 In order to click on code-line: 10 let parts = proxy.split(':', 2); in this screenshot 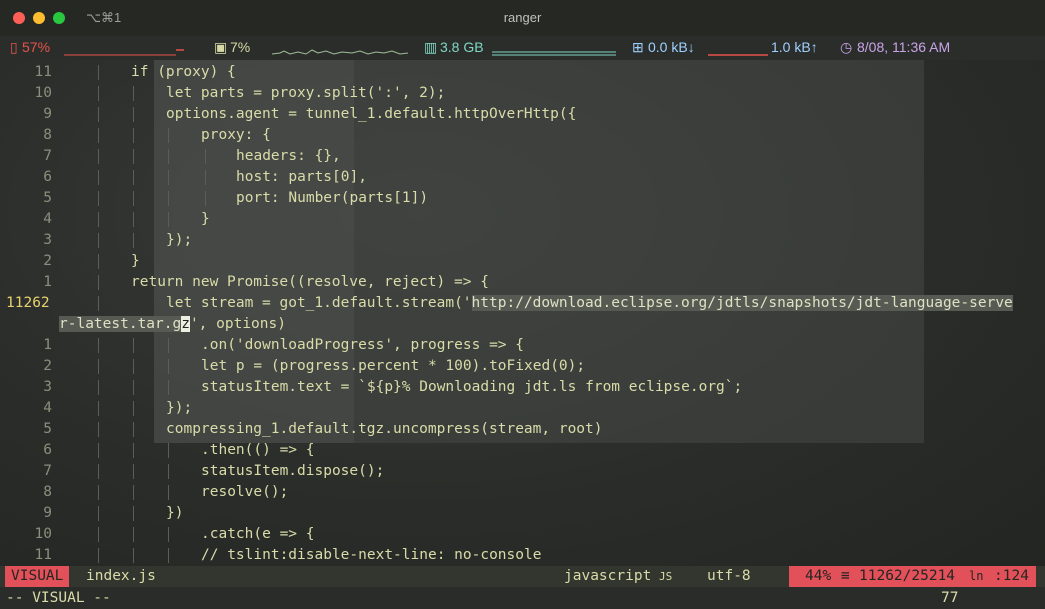, I will do `click(522, 93)`.